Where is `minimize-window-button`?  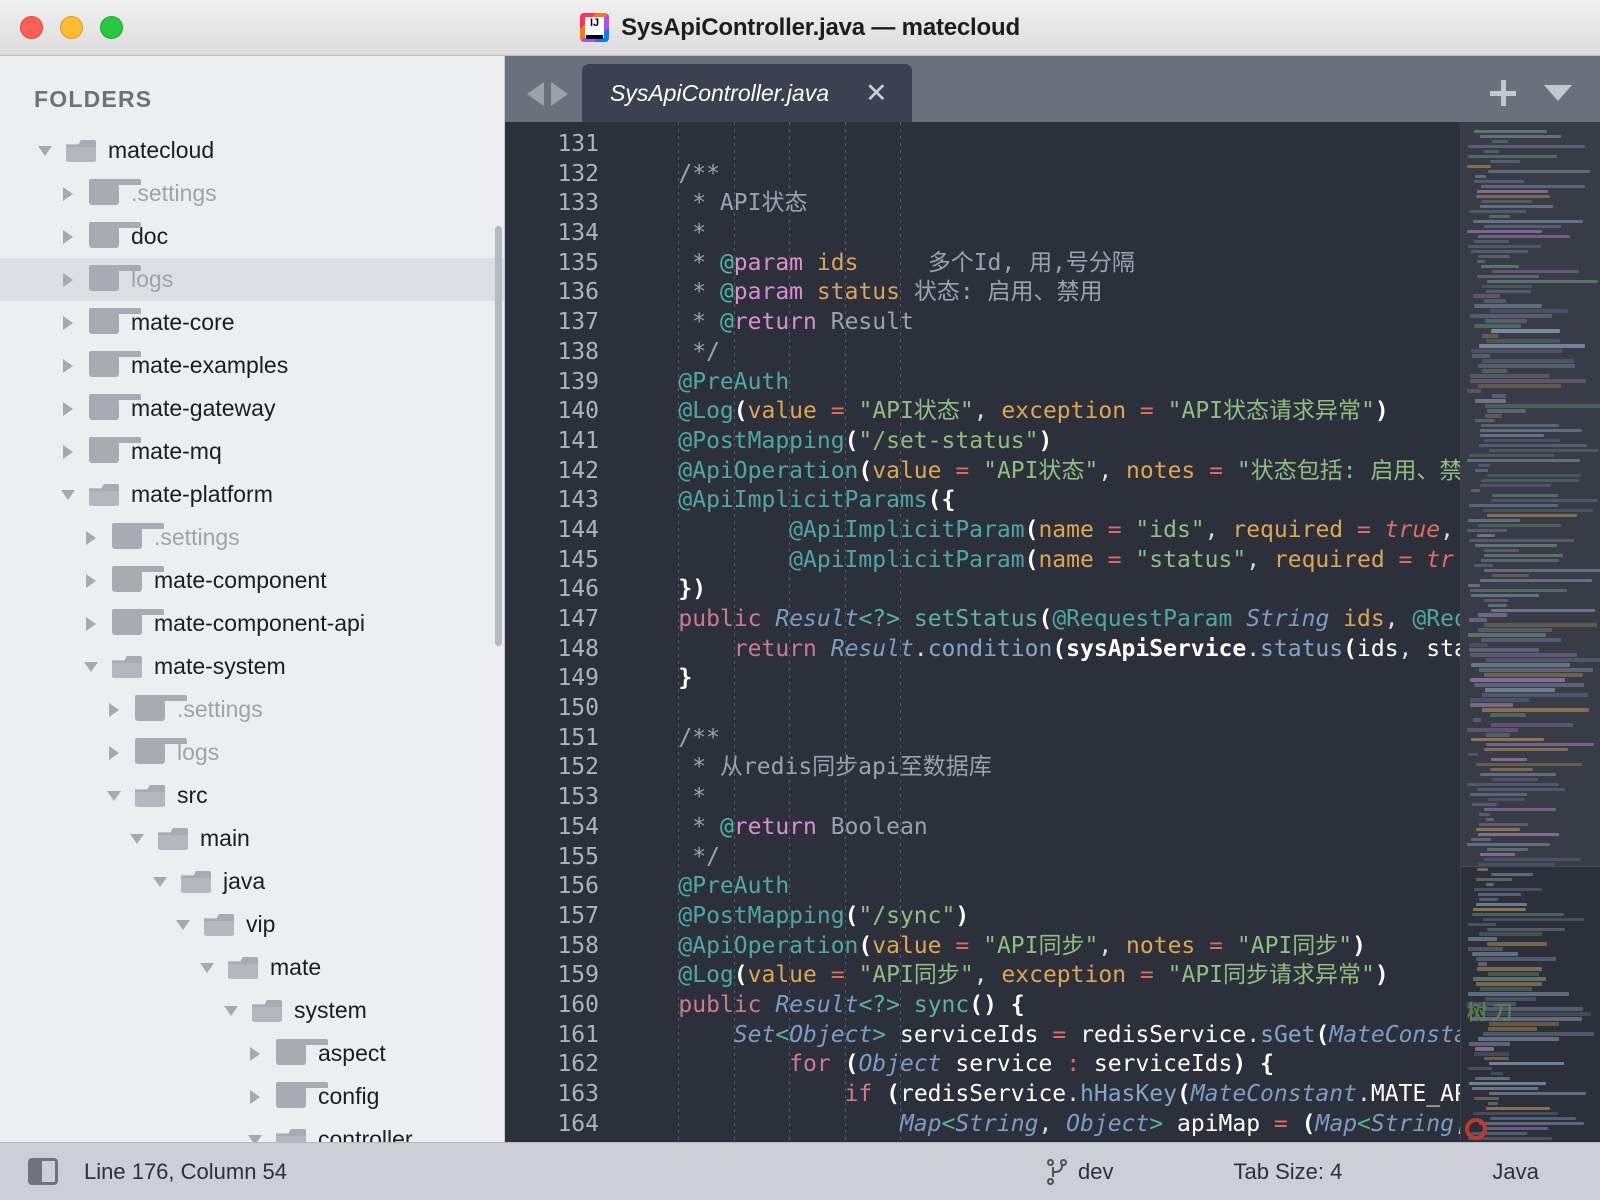
minimize-window-button is located at coordinates (71, 27).